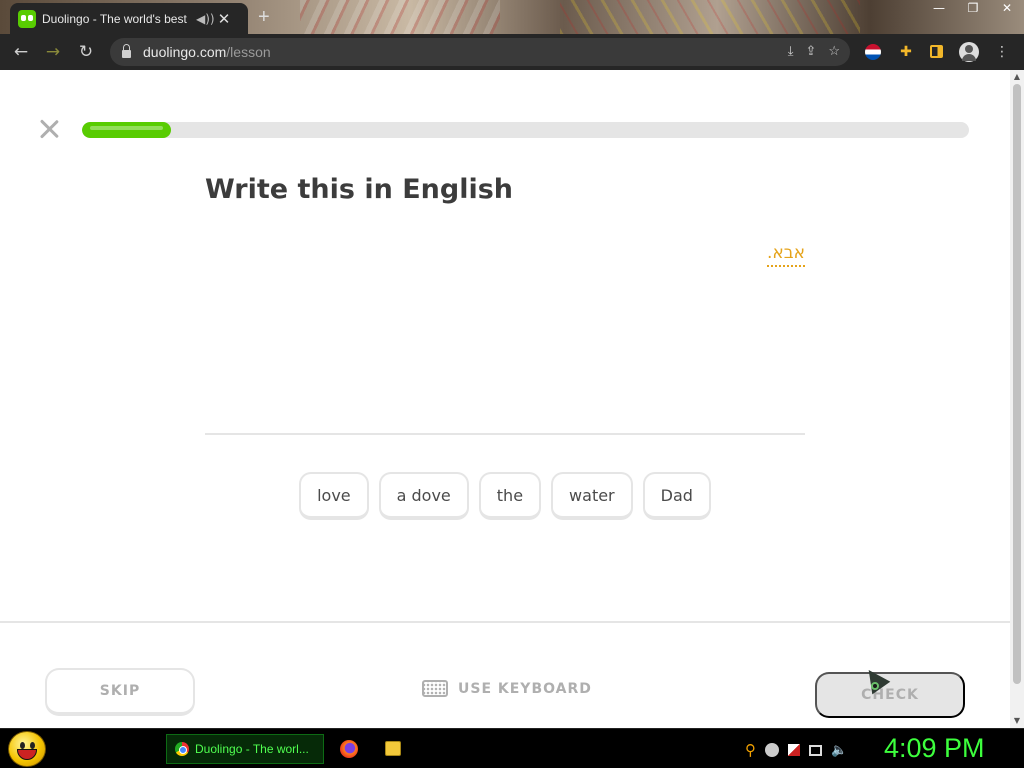  Describe the element at coordinates (505, 434) in the screenshot. I see `answer-area-line` at that location.